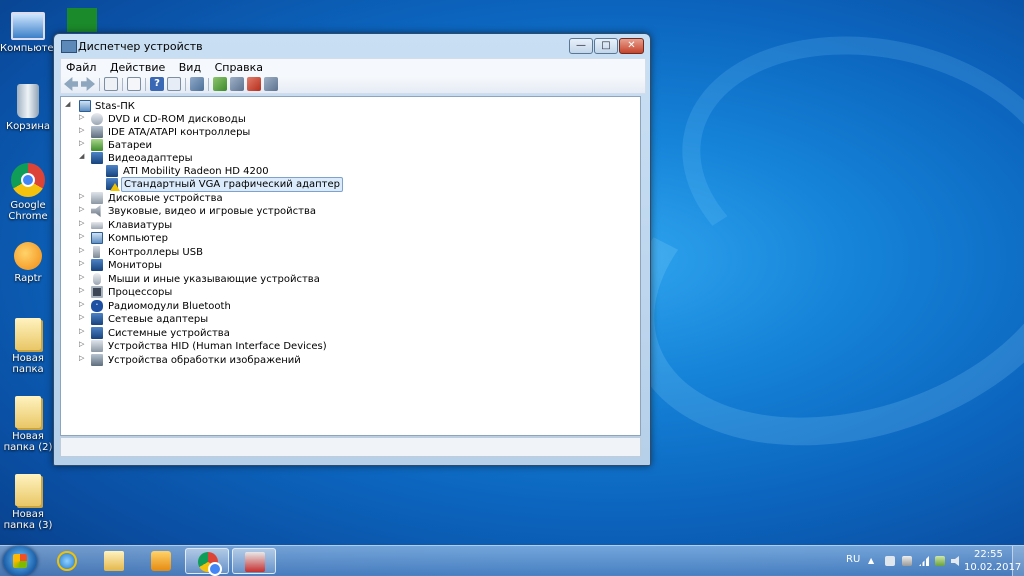 Image resolution: width=1024 pixels, height=576 pixels. I want to click on desktop-icon-label: Новая папка (2), so click(28, 442).